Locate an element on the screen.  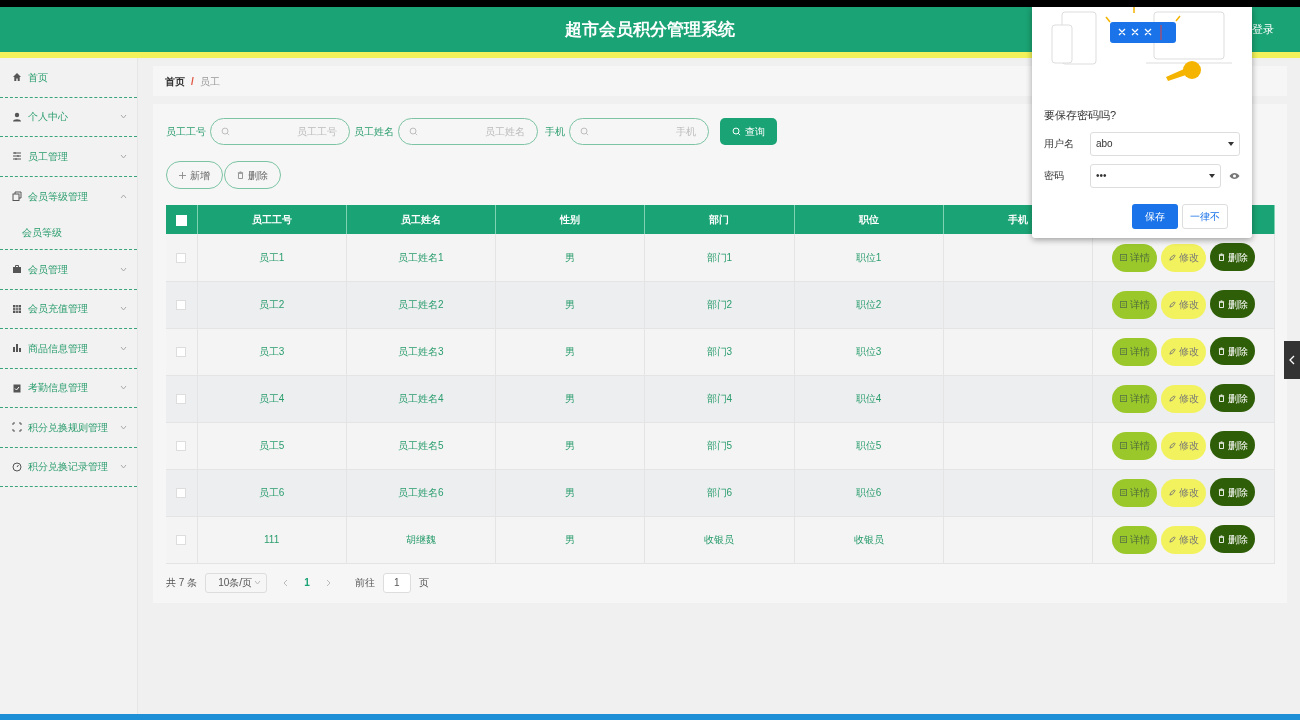
bar-chart-icon is located at coordinates (17, 348).